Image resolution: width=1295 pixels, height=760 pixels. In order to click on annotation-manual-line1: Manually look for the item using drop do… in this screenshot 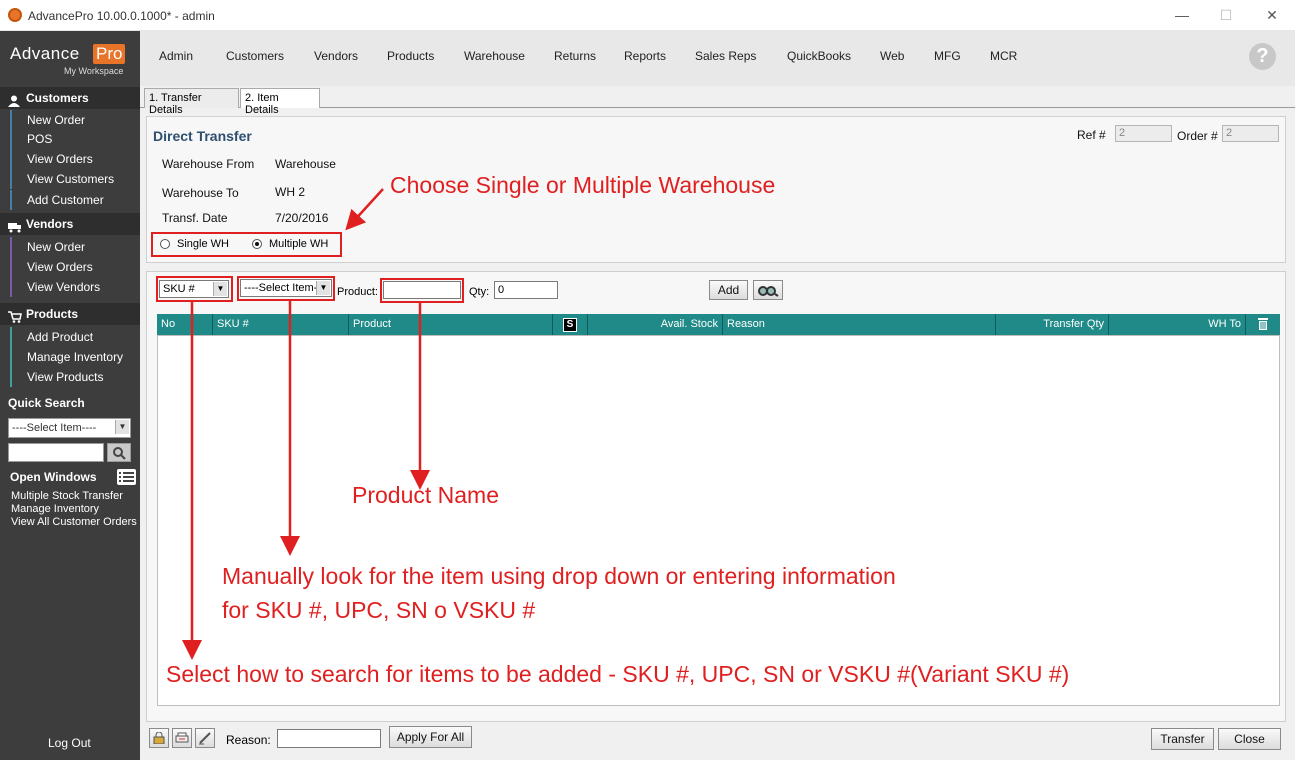, I will do `click(559, 576)`.